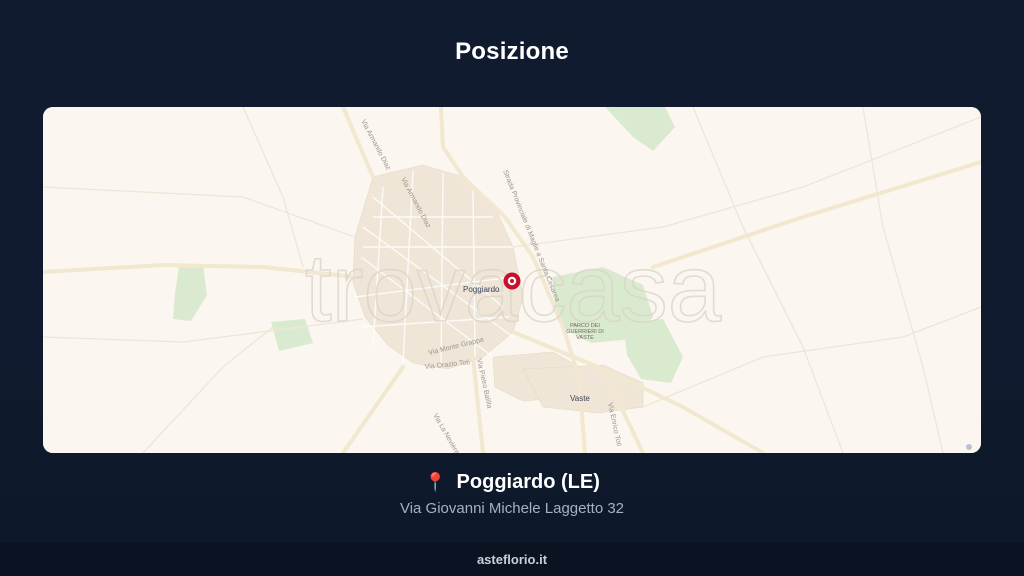  I want to click on svg-text: VASTE, so click(585, 338).